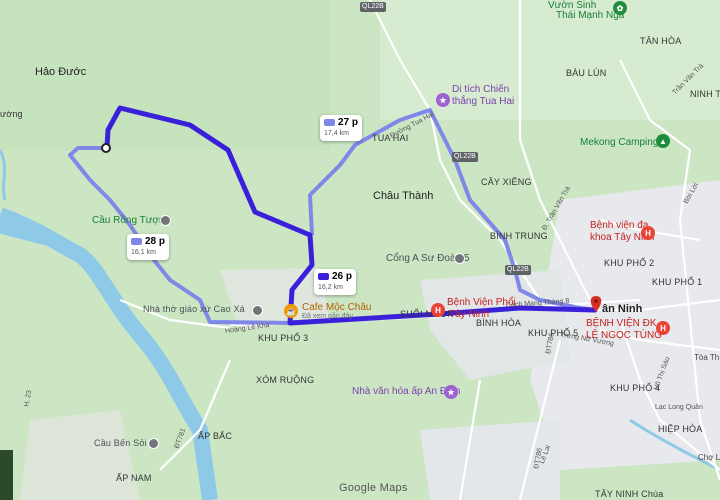  Describe the element at coordinates (663, 141) in the screenshot. I see `camping-icon: ▲` at that location.